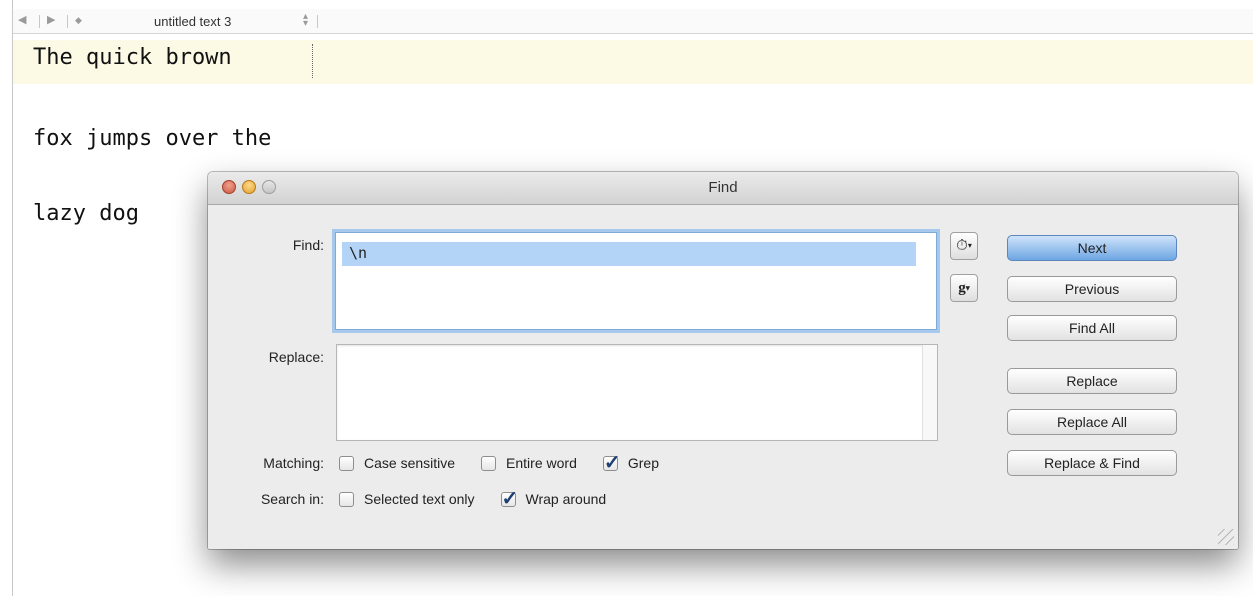 Image resolution: width=1253 pixels, height=596 pixels. Describe the element at coordinates (410, 463) in the screenshot. I see `case-sensitive-label: Case sensitive` at that location.